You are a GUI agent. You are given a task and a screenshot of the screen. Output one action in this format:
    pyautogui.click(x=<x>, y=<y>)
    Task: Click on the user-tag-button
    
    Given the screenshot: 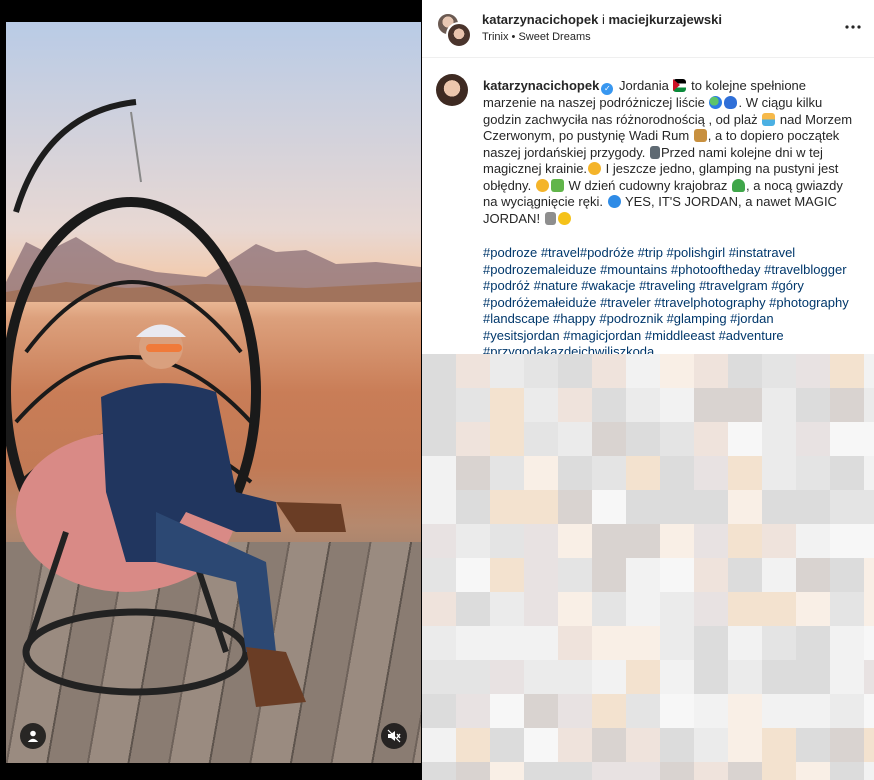 What is the action you would take?
    pyautogui.click(x=33, y=736)
    